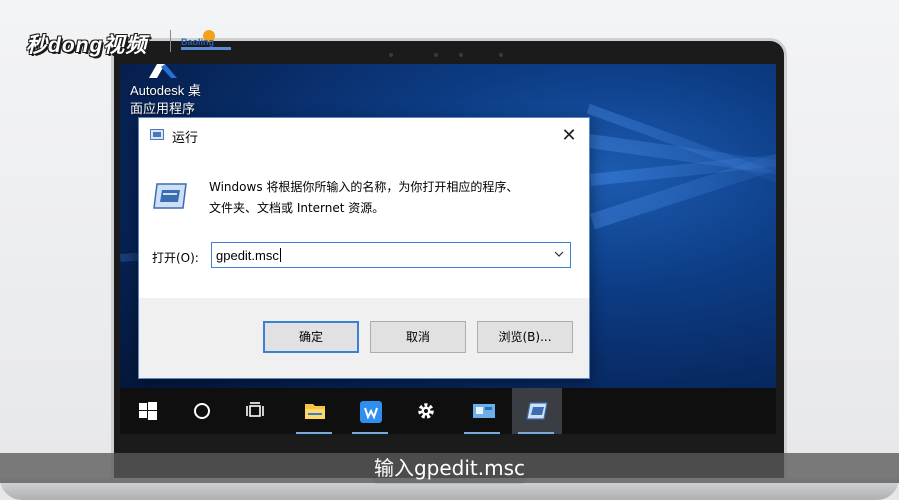  I want to click on wps-button, so click(370, 411).